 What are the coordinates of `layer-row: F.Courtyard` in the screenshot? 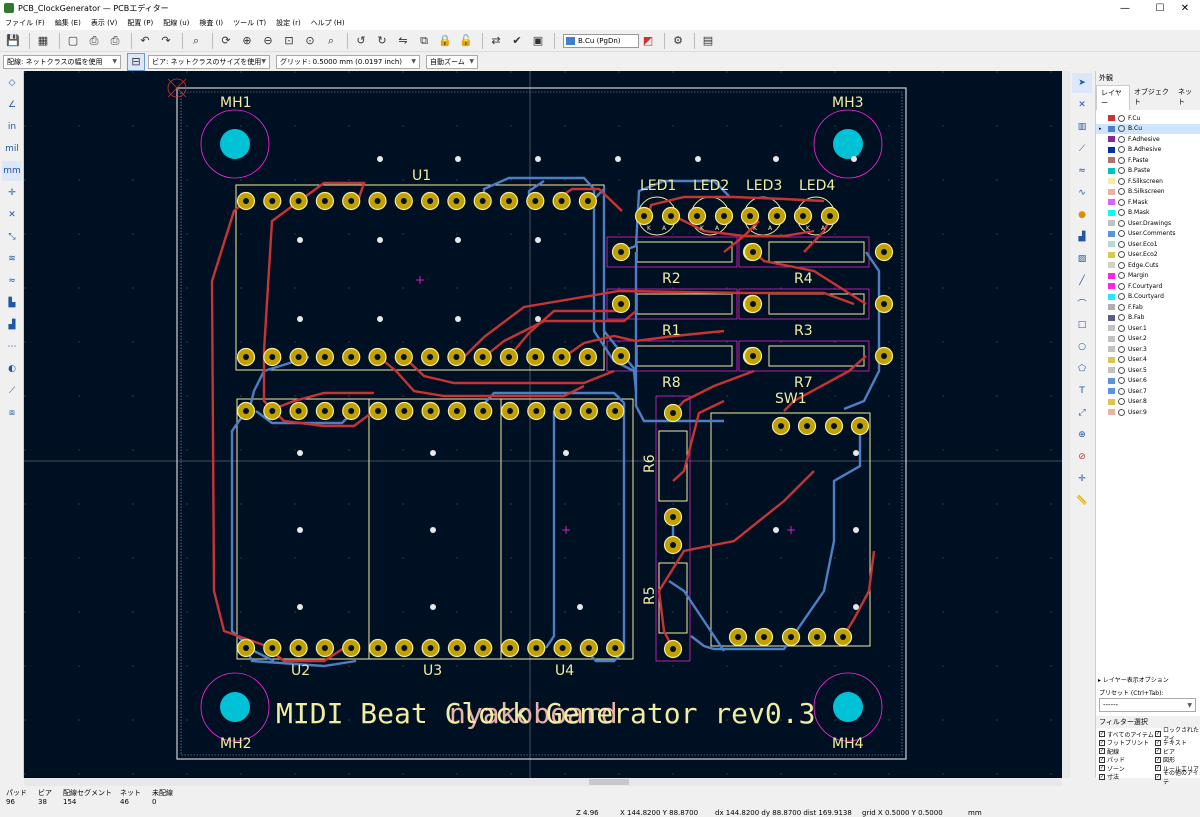 It's located at (1148, 286).